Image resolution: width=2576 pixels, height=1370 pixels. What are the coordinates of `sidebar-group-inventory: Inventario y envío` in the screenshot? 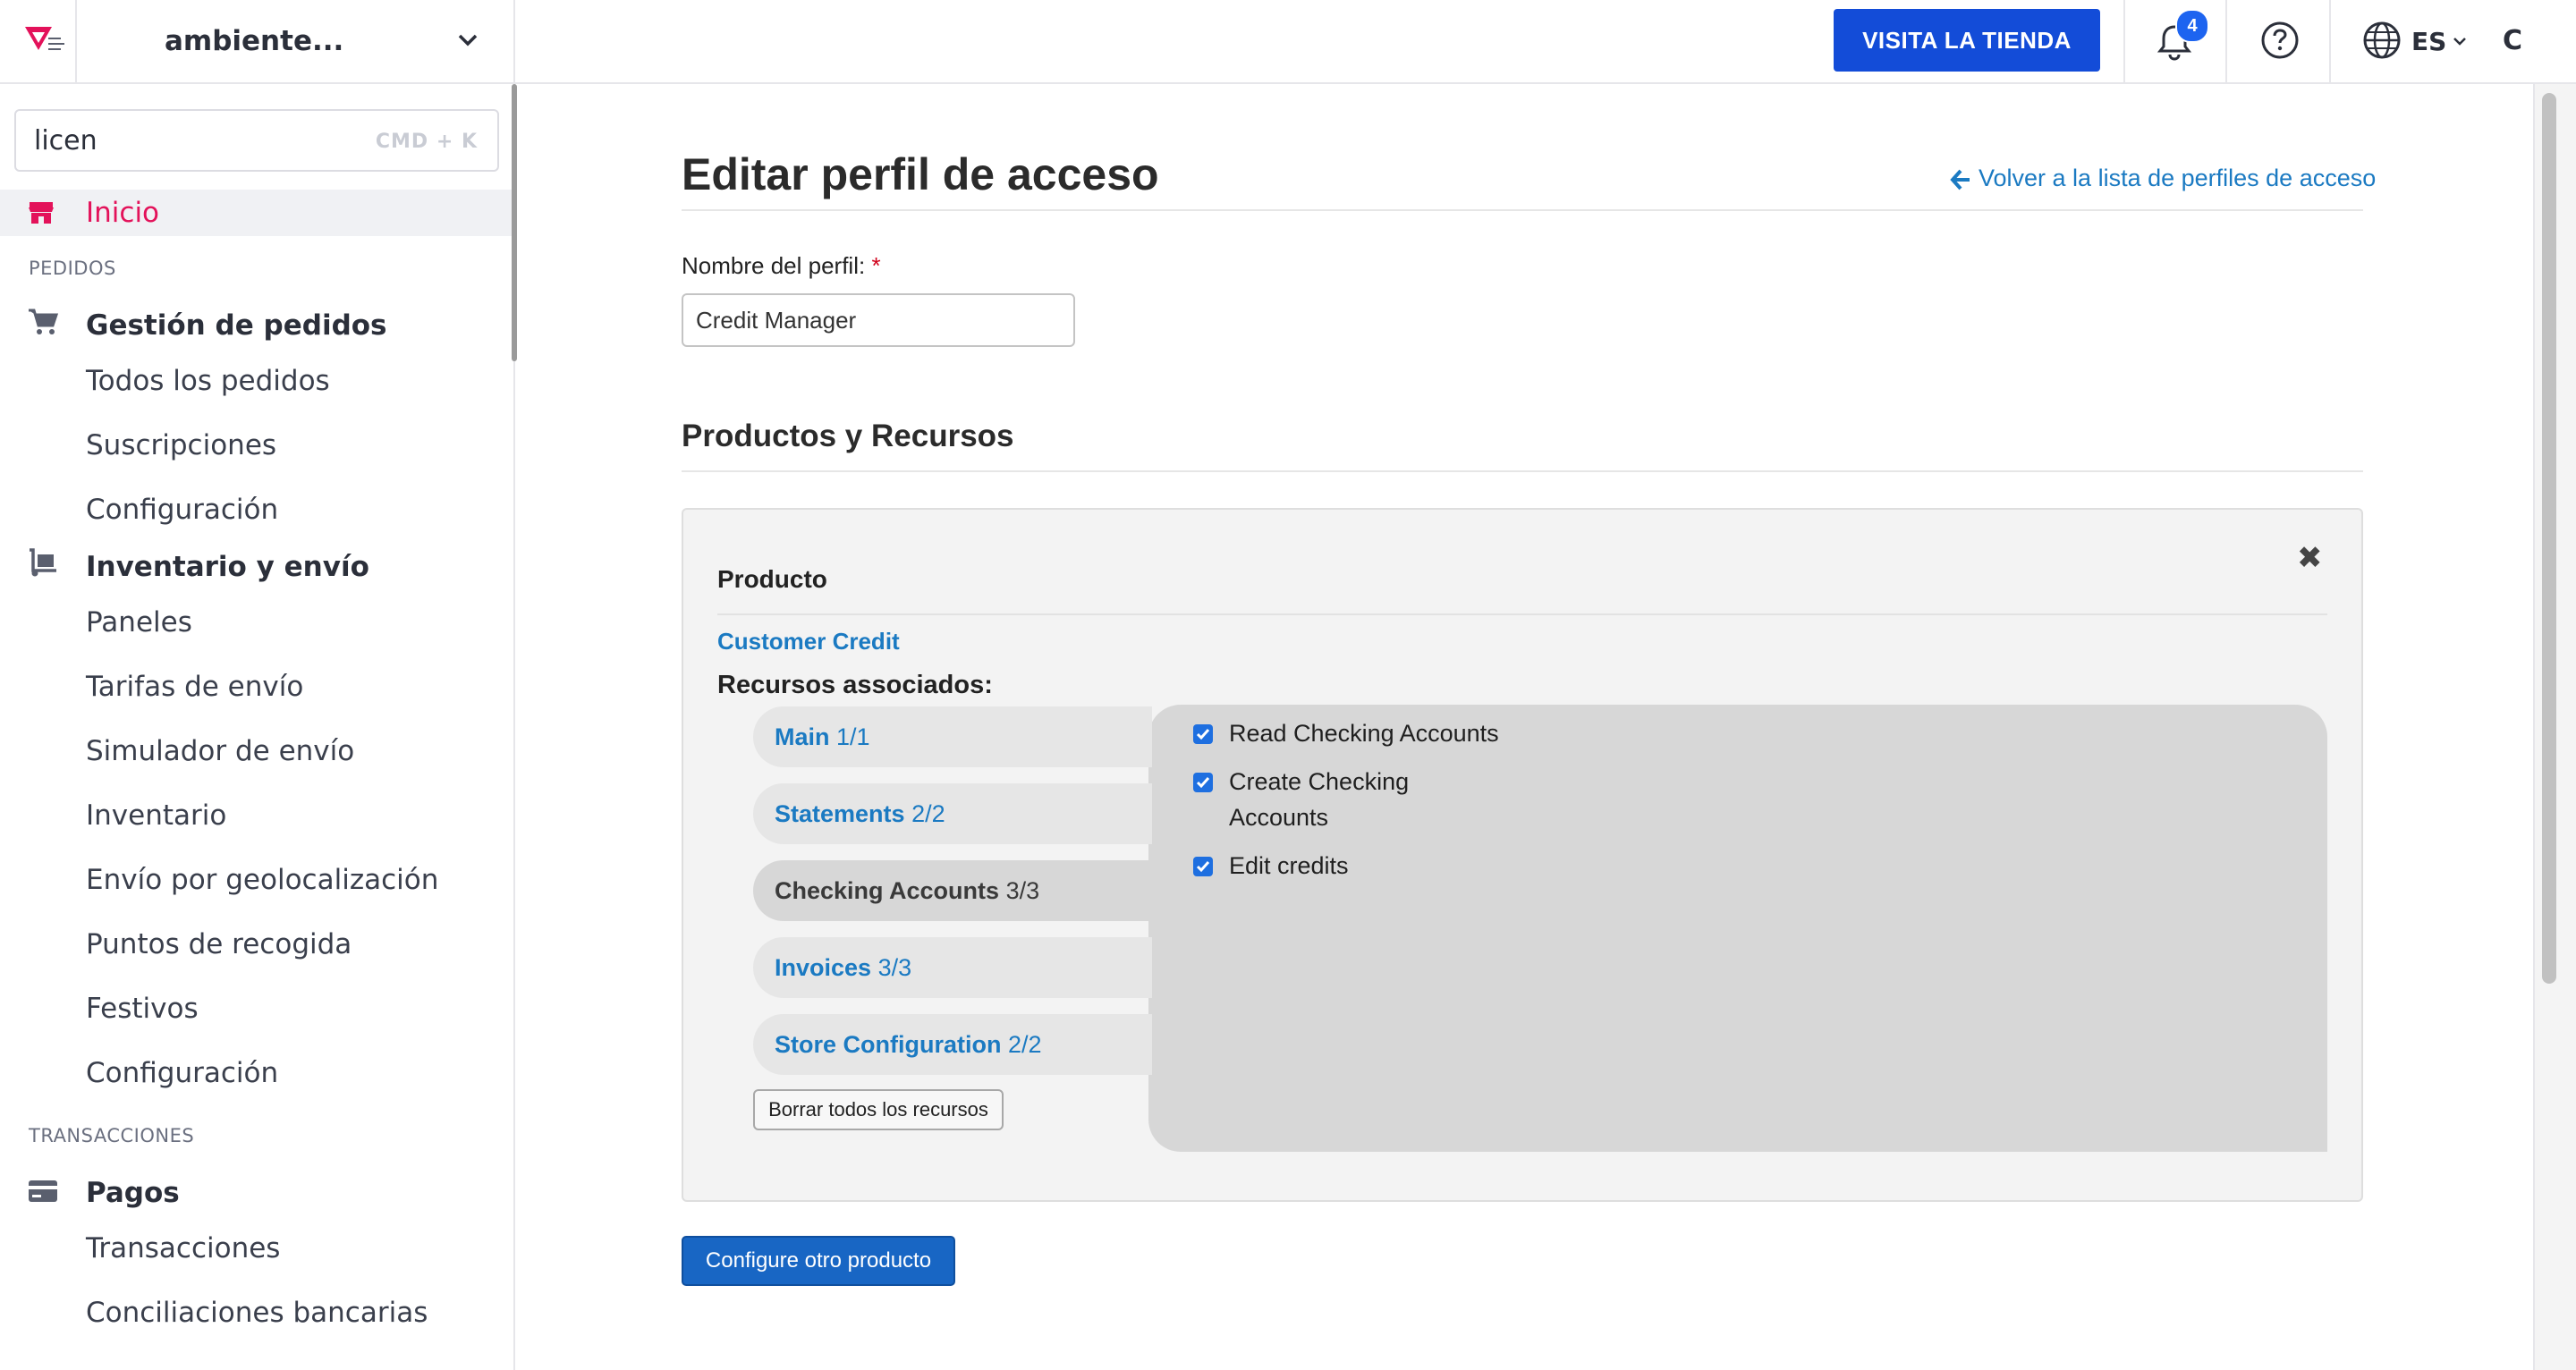 It's located at (227, 567).